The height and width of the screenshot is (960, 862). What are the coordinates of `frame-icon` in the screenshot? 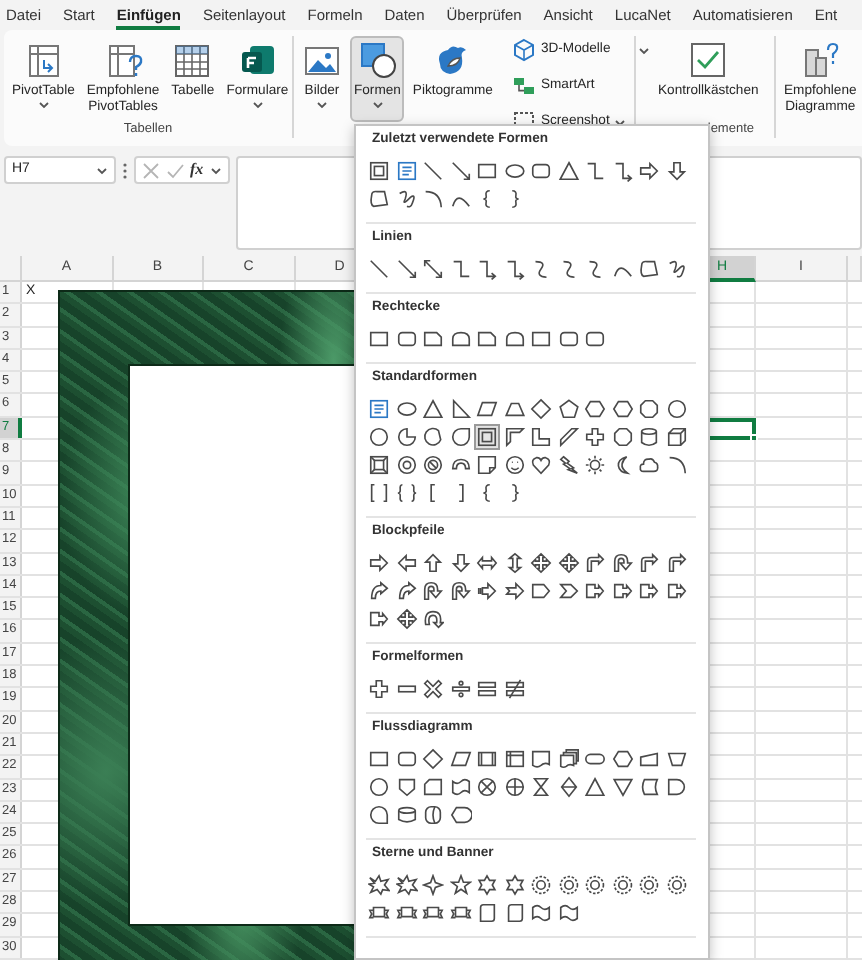 It's located at (379, 171).